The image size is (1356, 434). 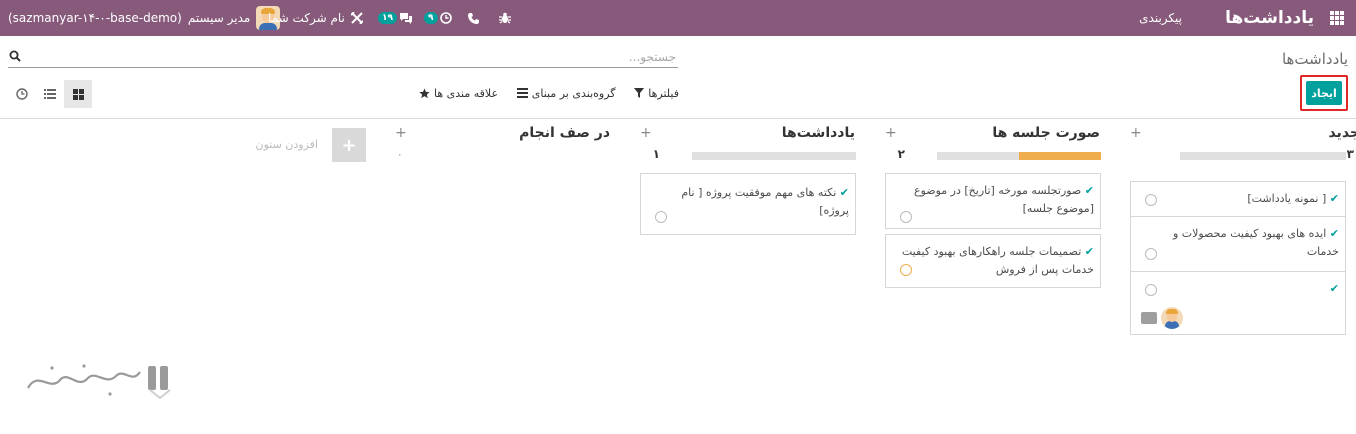 I want to click on kanban-card: ✔ ایده های بهبود کیفیت محصولات و خدمات, so click(x=1238, y=244).